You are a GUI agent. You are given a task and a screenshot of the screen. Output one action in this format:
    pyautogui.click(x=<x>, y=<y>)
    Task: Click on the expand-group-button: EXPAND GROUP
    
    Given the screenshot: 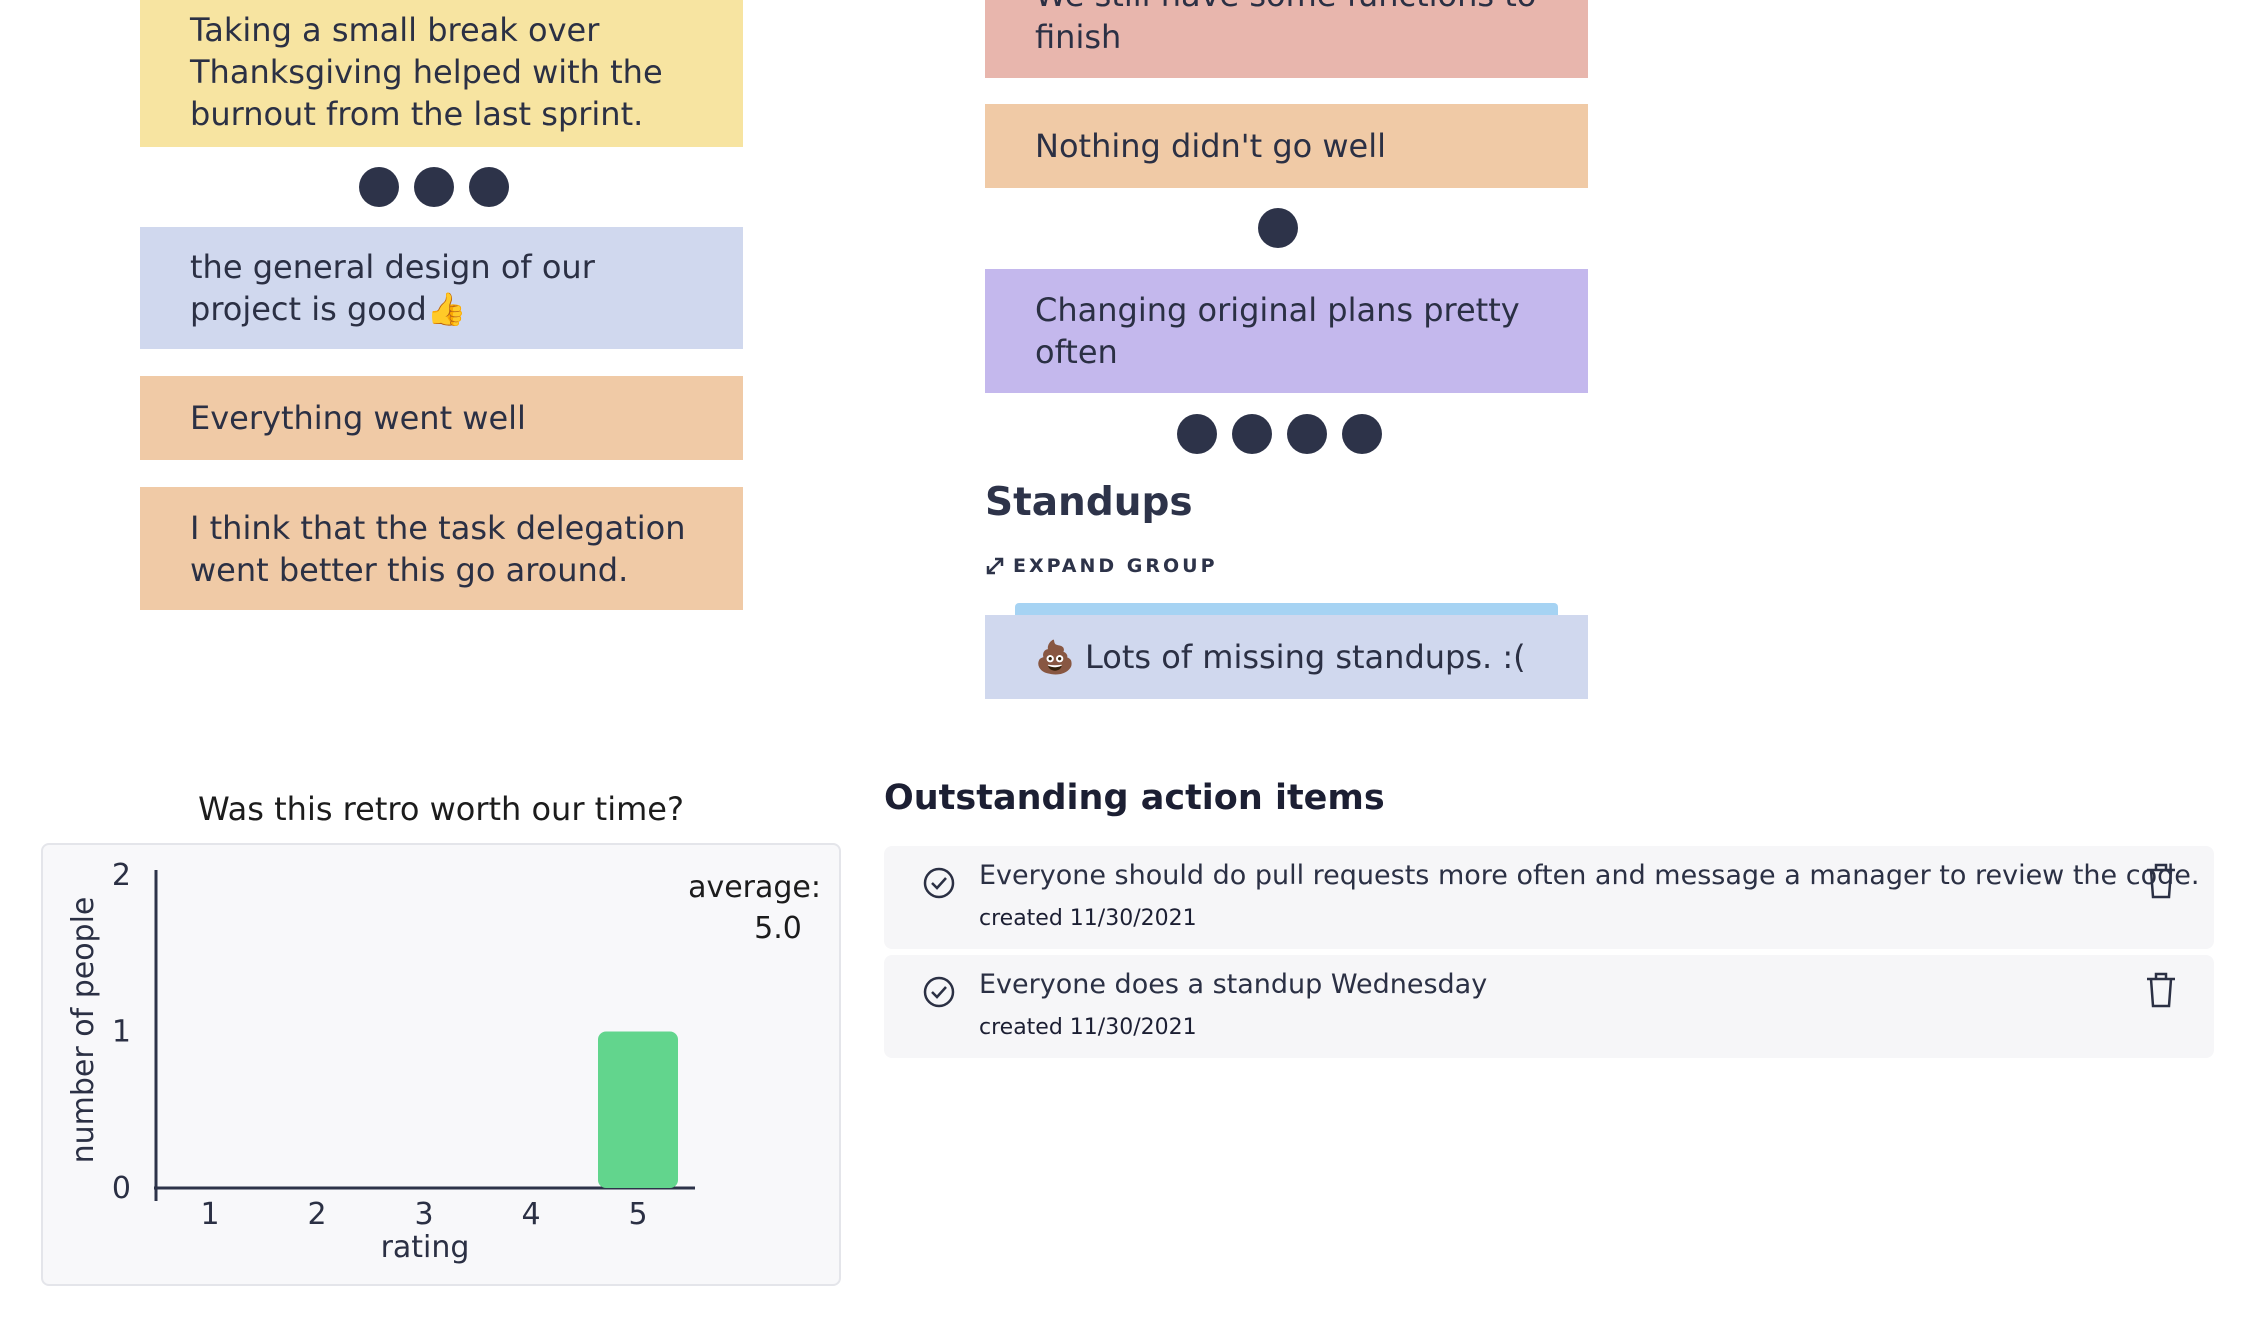 What is the action you would take?
    pyautogui.click(x=1101, y=566)
    